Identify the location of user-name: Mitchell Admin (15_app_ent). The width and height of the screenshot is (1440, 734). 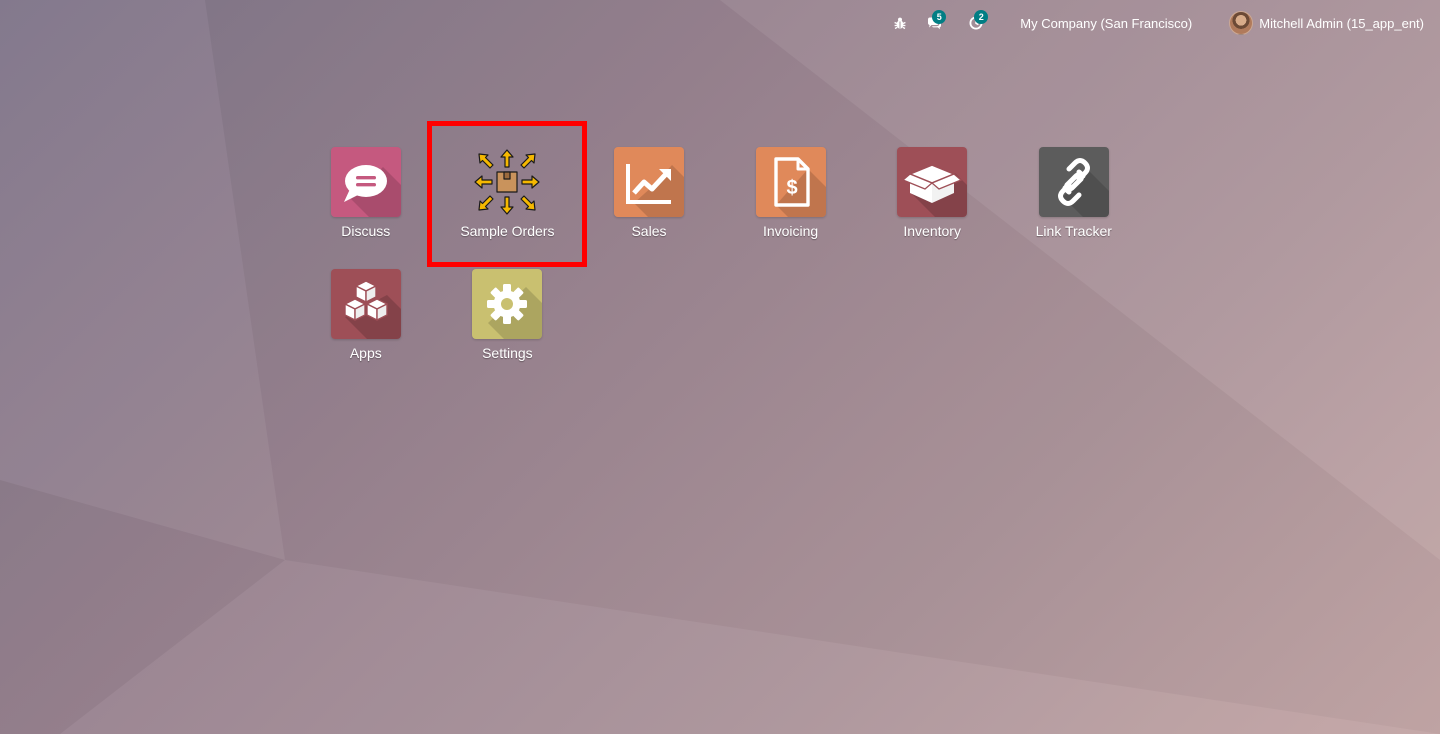
(1341, 23).